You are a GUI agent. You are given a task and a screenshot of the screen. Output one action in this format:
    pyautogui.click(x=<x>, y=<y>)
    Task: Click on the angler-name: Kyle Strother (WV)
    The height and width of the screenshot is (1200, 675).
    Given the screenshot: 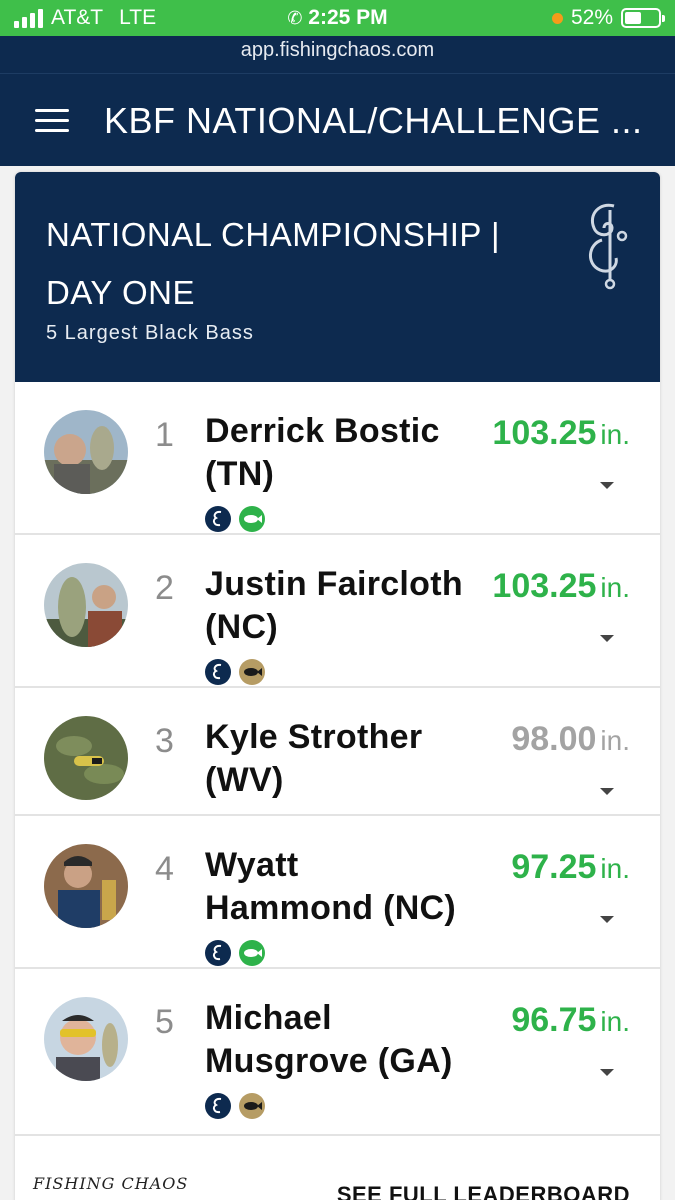 What is the action you would take?
    pyautogui.click(x=314, y=758)
    